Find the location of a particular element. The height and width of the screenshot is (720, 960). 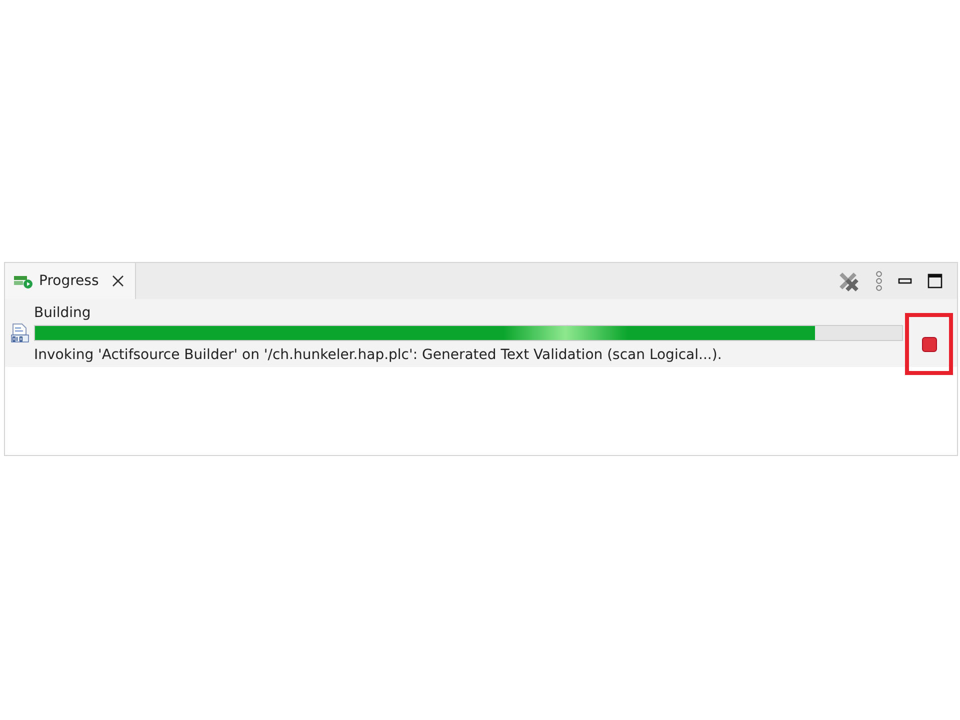

maximize-icon is located at coordinates (935, 281).